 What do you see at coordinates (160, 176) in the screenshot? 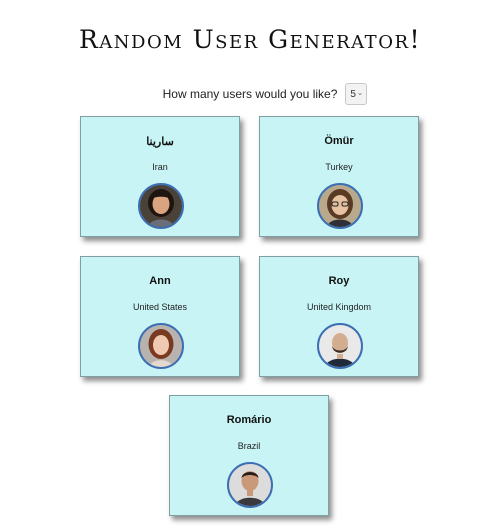
I see `user-card: سارینا Iran` at bounding box center [160, 176].